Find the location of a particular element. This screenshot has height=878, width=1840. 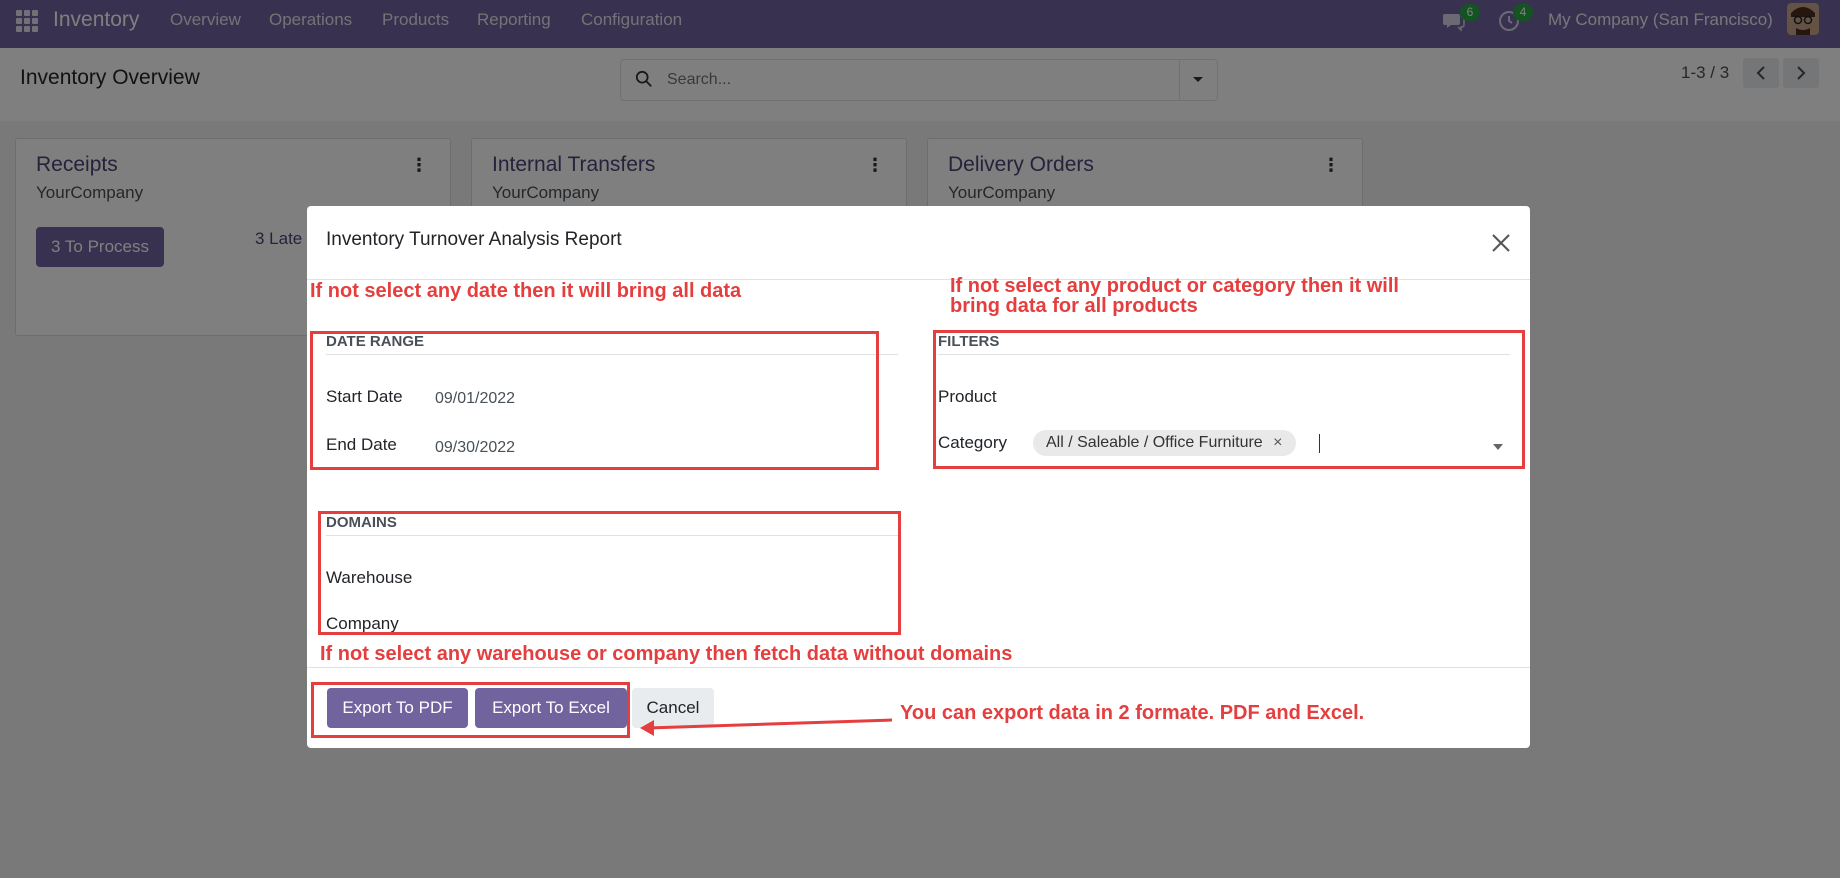

arrow-annotation-icon is located at coordinates (766, 727).